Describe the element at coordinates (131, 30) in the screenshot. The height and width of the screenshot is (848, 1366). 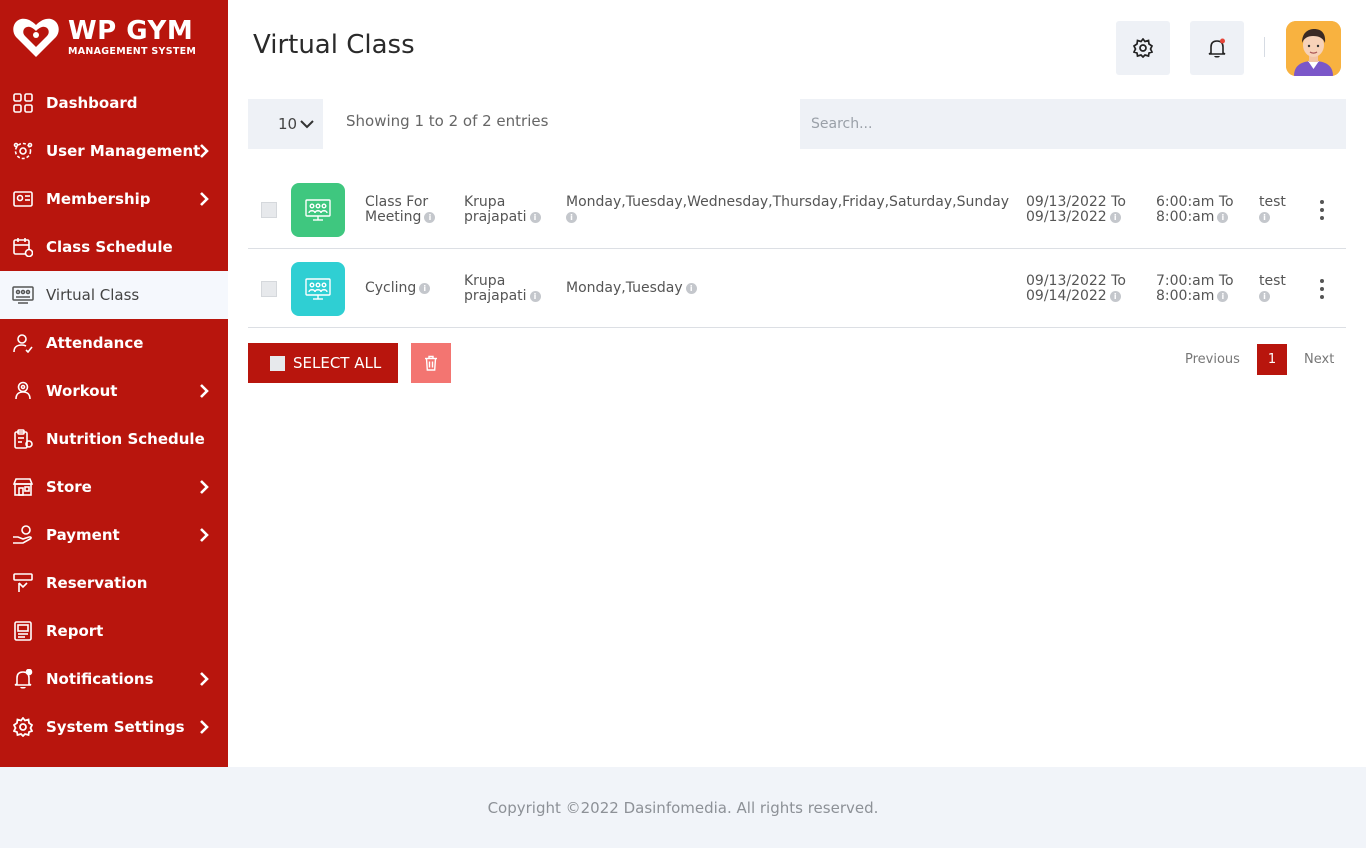
I see `brand-title: WP GYM` at that location.